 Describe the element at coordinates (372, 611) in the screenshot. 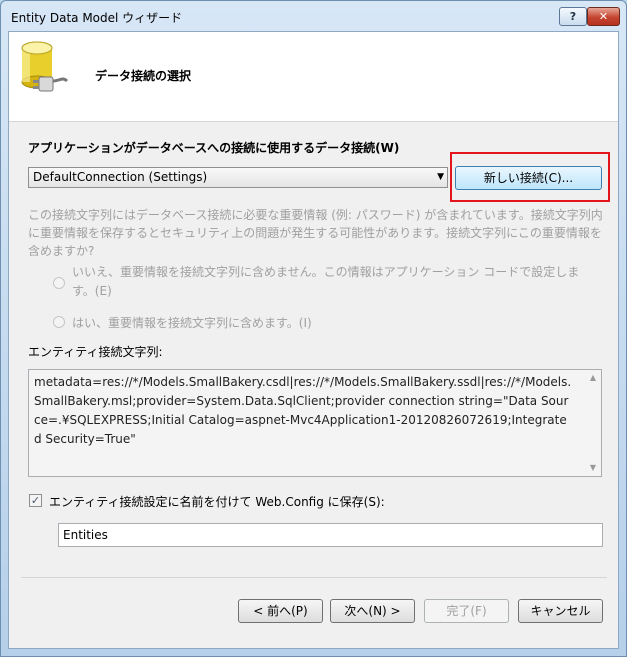

I see `next-button: 次へ(N) >` at that location.